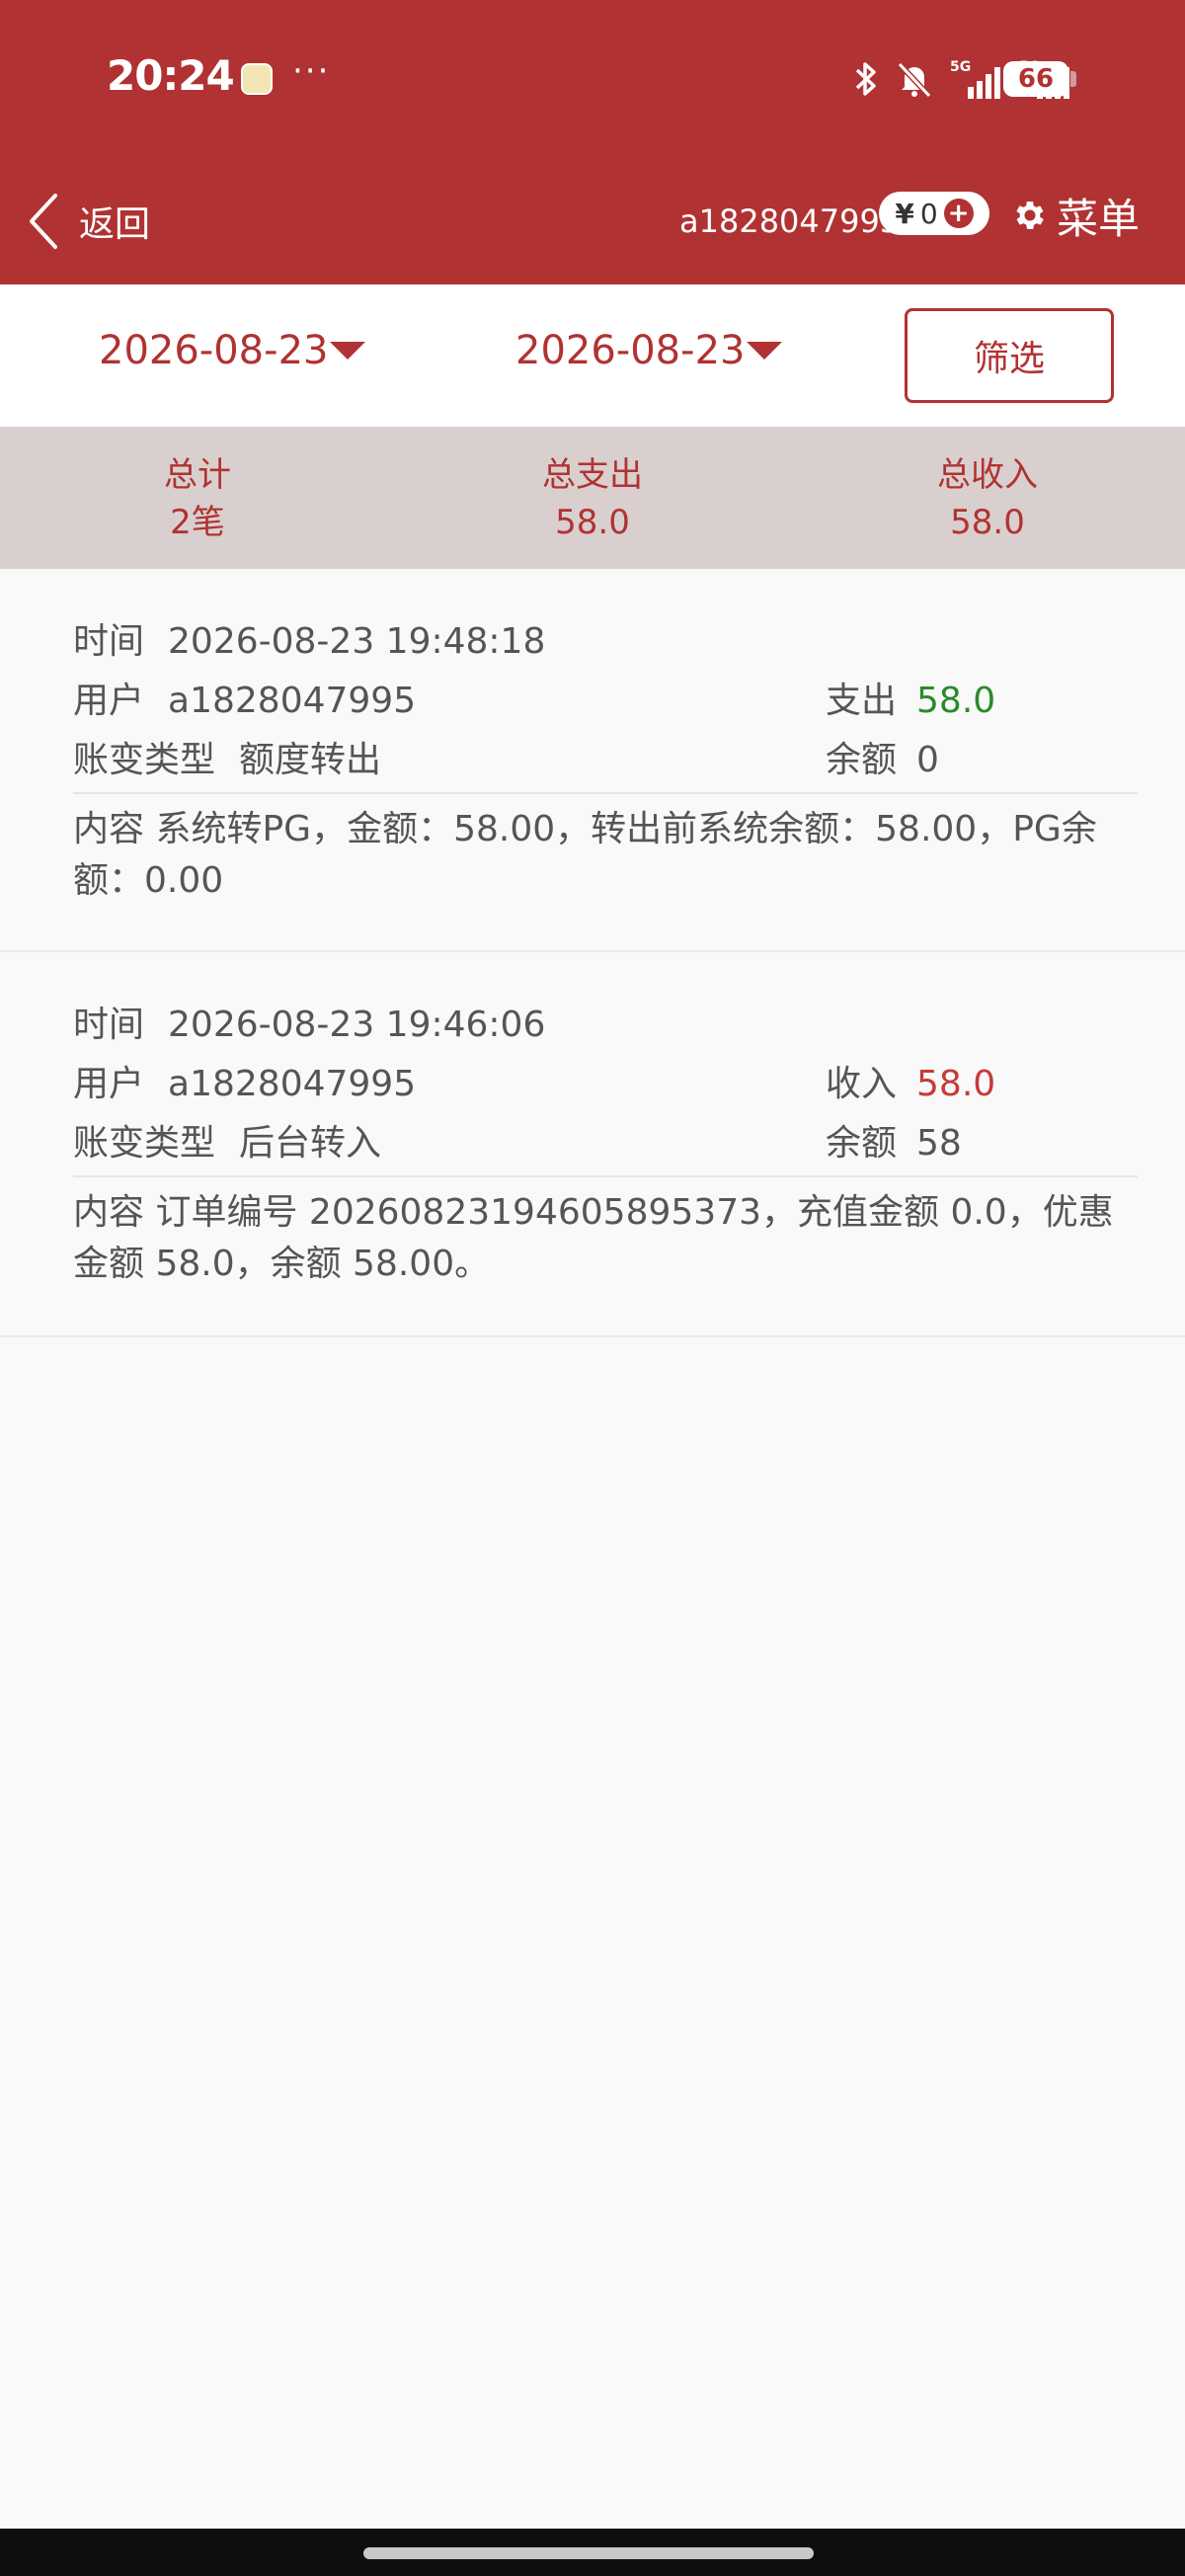 Image resolution: width=1185 pixels, height=2576 pixels. What do you see at coordinates (915, 80) in the screenshot?
I see `bell-muted-icon` at bounding box center [915, 80].